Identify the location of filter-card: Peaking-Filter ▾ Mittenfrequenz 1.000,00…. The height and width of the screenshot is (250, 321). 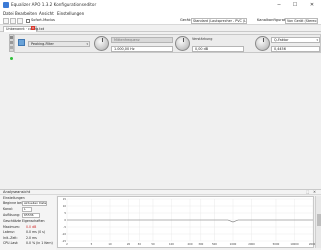
(167, 43).